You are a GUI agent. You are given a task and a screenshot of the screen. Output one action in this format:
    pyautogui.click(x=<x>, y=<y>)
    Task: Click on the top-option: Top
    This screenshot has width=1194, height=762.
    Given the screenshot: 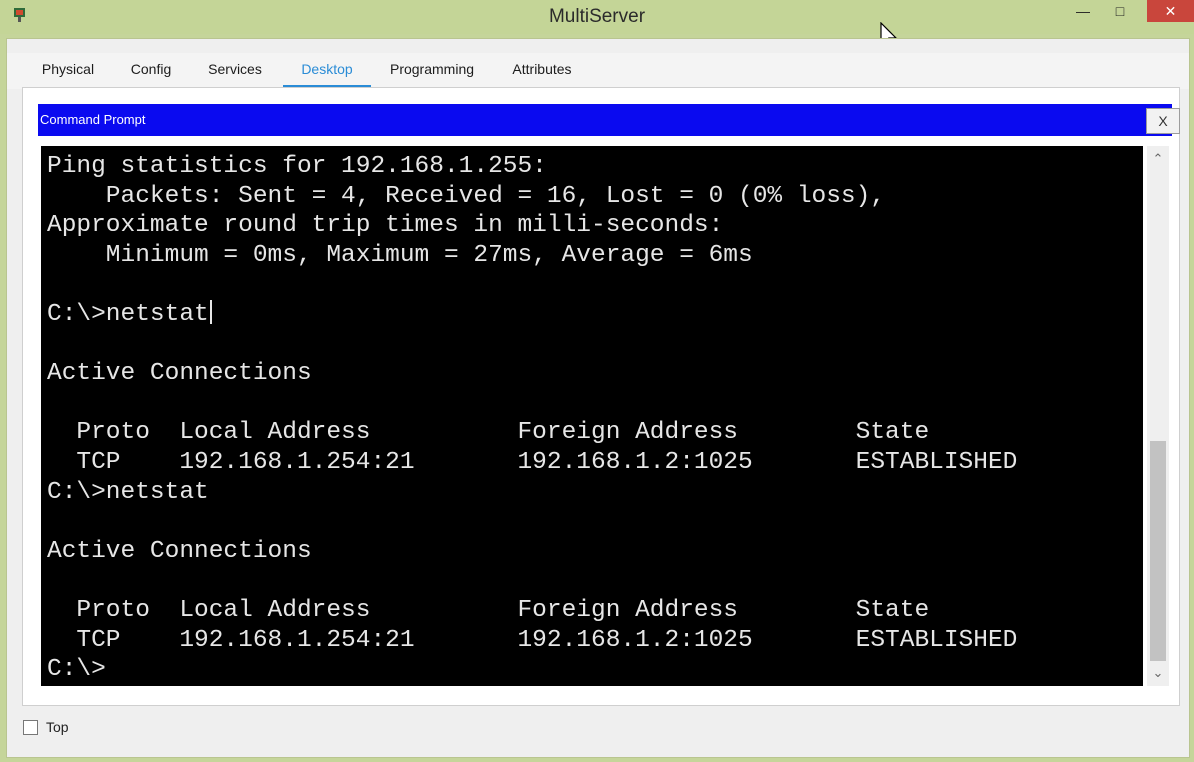 What is the action you would take?
    pyautogui.click(x=46, y=727)
    